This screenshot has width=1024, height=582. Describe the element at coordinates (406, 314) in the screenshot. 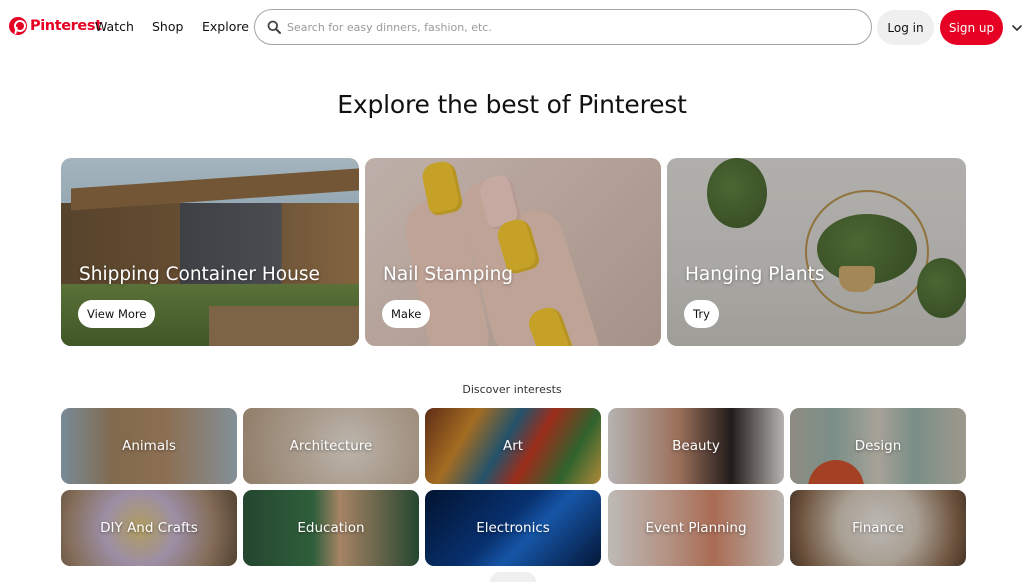

I see `make-button: Make` at that location.